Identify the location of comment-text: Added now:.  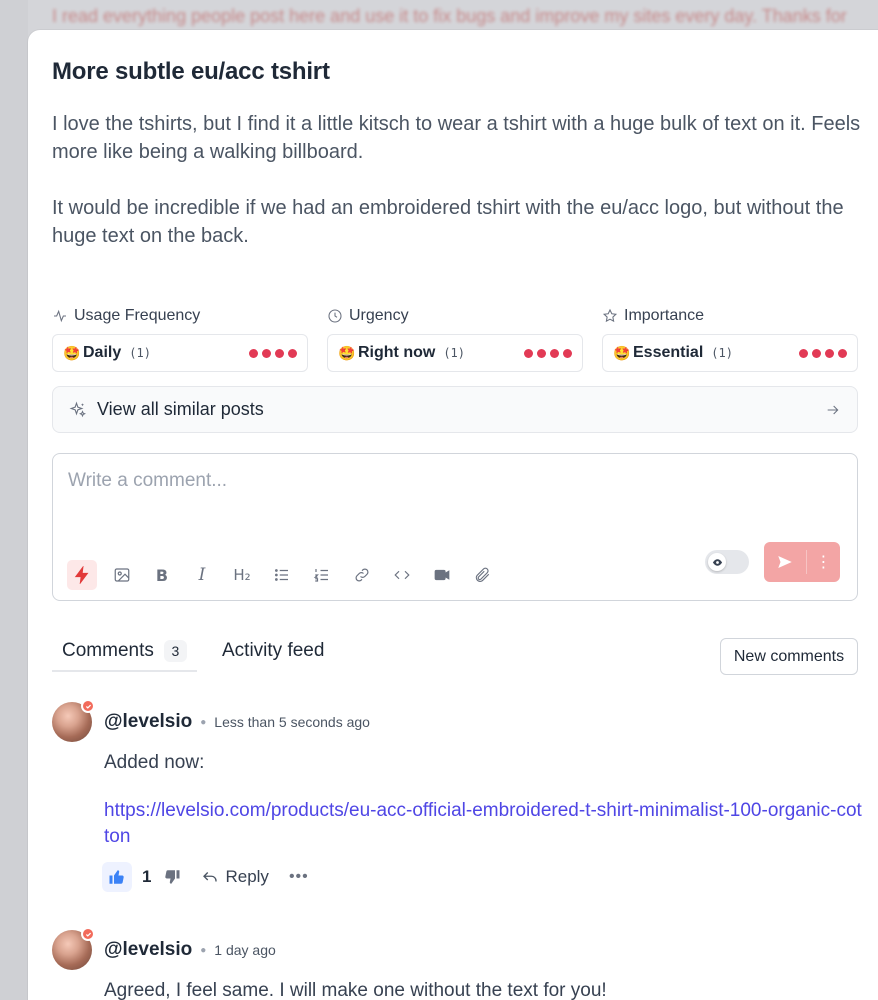
(154, 762).